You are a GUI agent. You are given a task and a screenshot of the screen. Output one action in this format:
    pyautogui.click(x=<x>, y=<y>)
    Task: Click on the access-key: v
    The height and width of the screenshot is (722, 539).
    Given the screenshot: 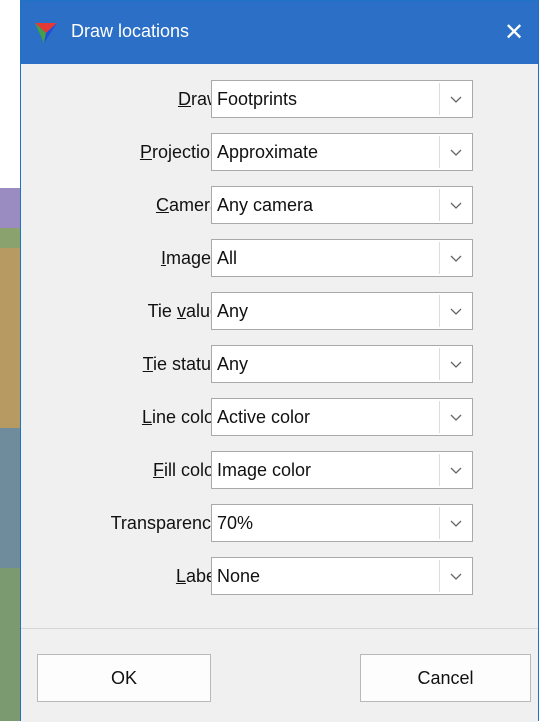 What is the action you would take?
    pyautogui.click(x=181, y=311)
    